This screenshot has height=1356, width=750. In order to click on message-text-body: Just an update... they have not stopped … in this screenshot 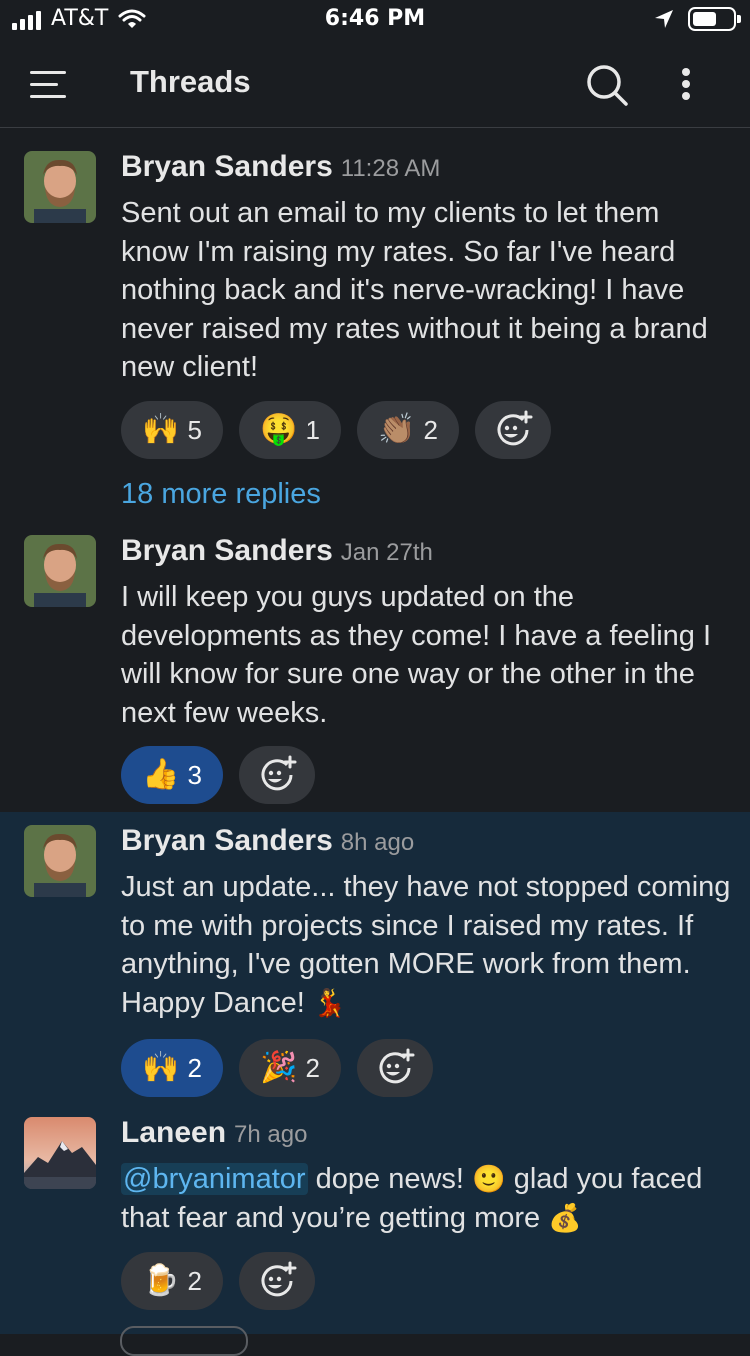, I will do `click(426, 945)`.